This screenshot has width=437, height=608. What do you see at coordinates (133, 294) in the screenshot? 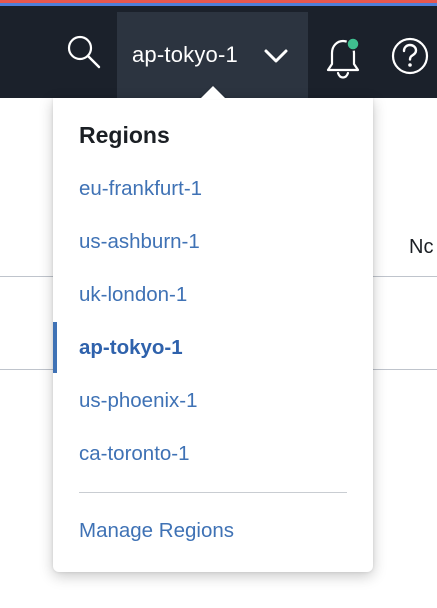
I see `region-item-label: uk-london-1` at bounding box center [133, 294].